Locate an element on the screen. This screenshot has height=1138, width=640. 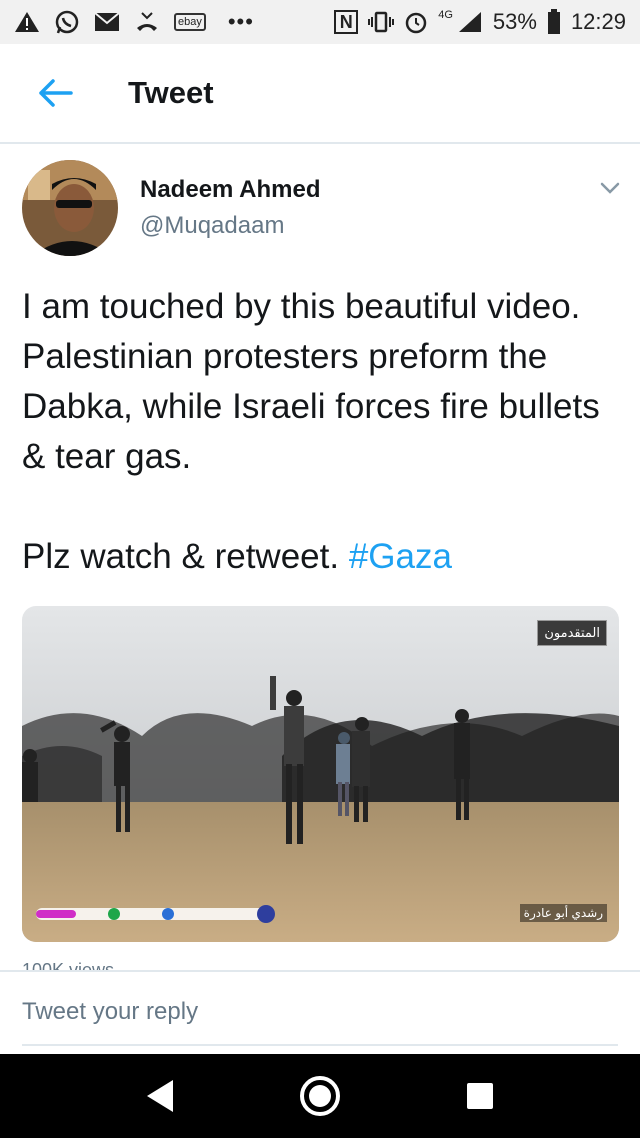
avatar is located at coordinates (70, 208).